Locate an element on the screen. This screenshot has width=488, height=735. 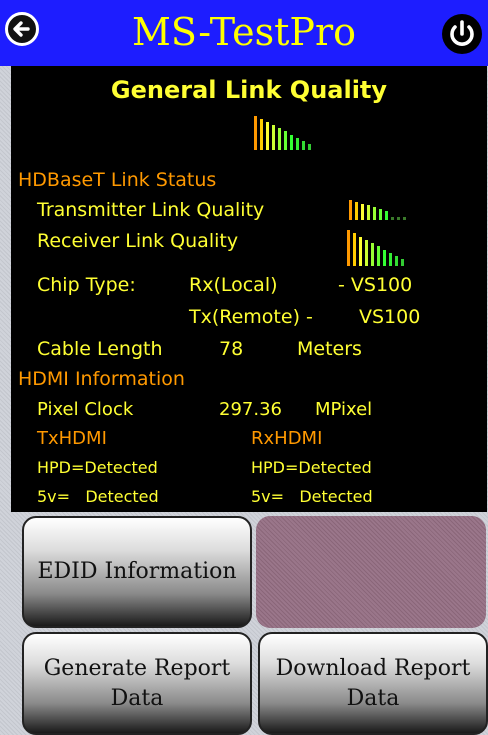
hdbaset-heading: HDBaseT Link Status is located at coordinates (117, 180).